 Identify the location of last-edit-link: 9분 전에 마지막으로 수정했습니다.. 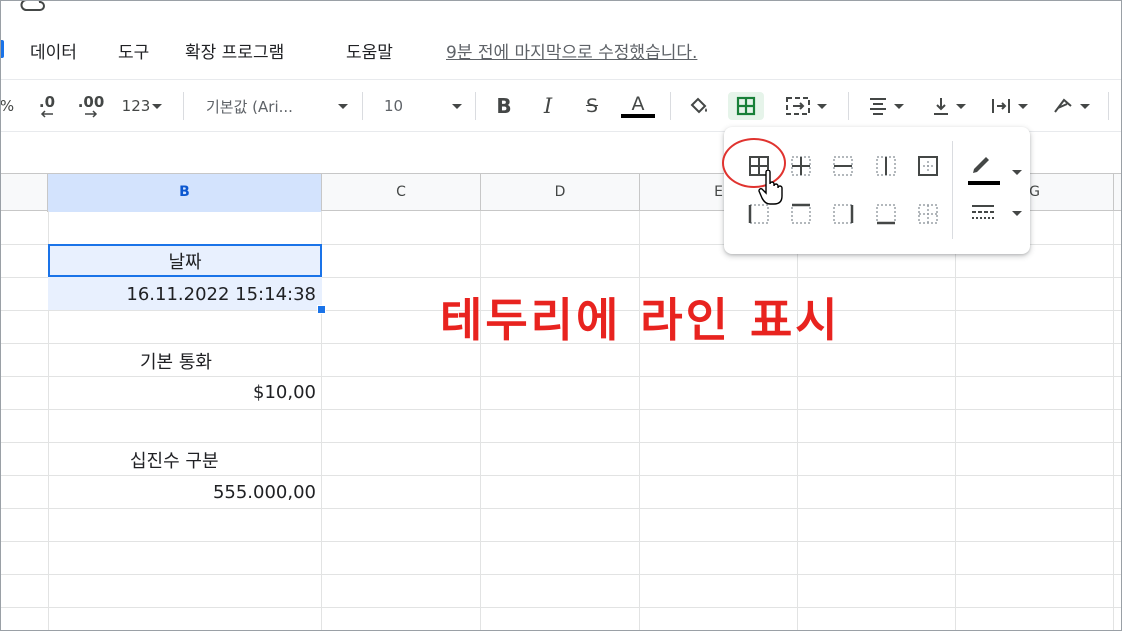
(571, 50).